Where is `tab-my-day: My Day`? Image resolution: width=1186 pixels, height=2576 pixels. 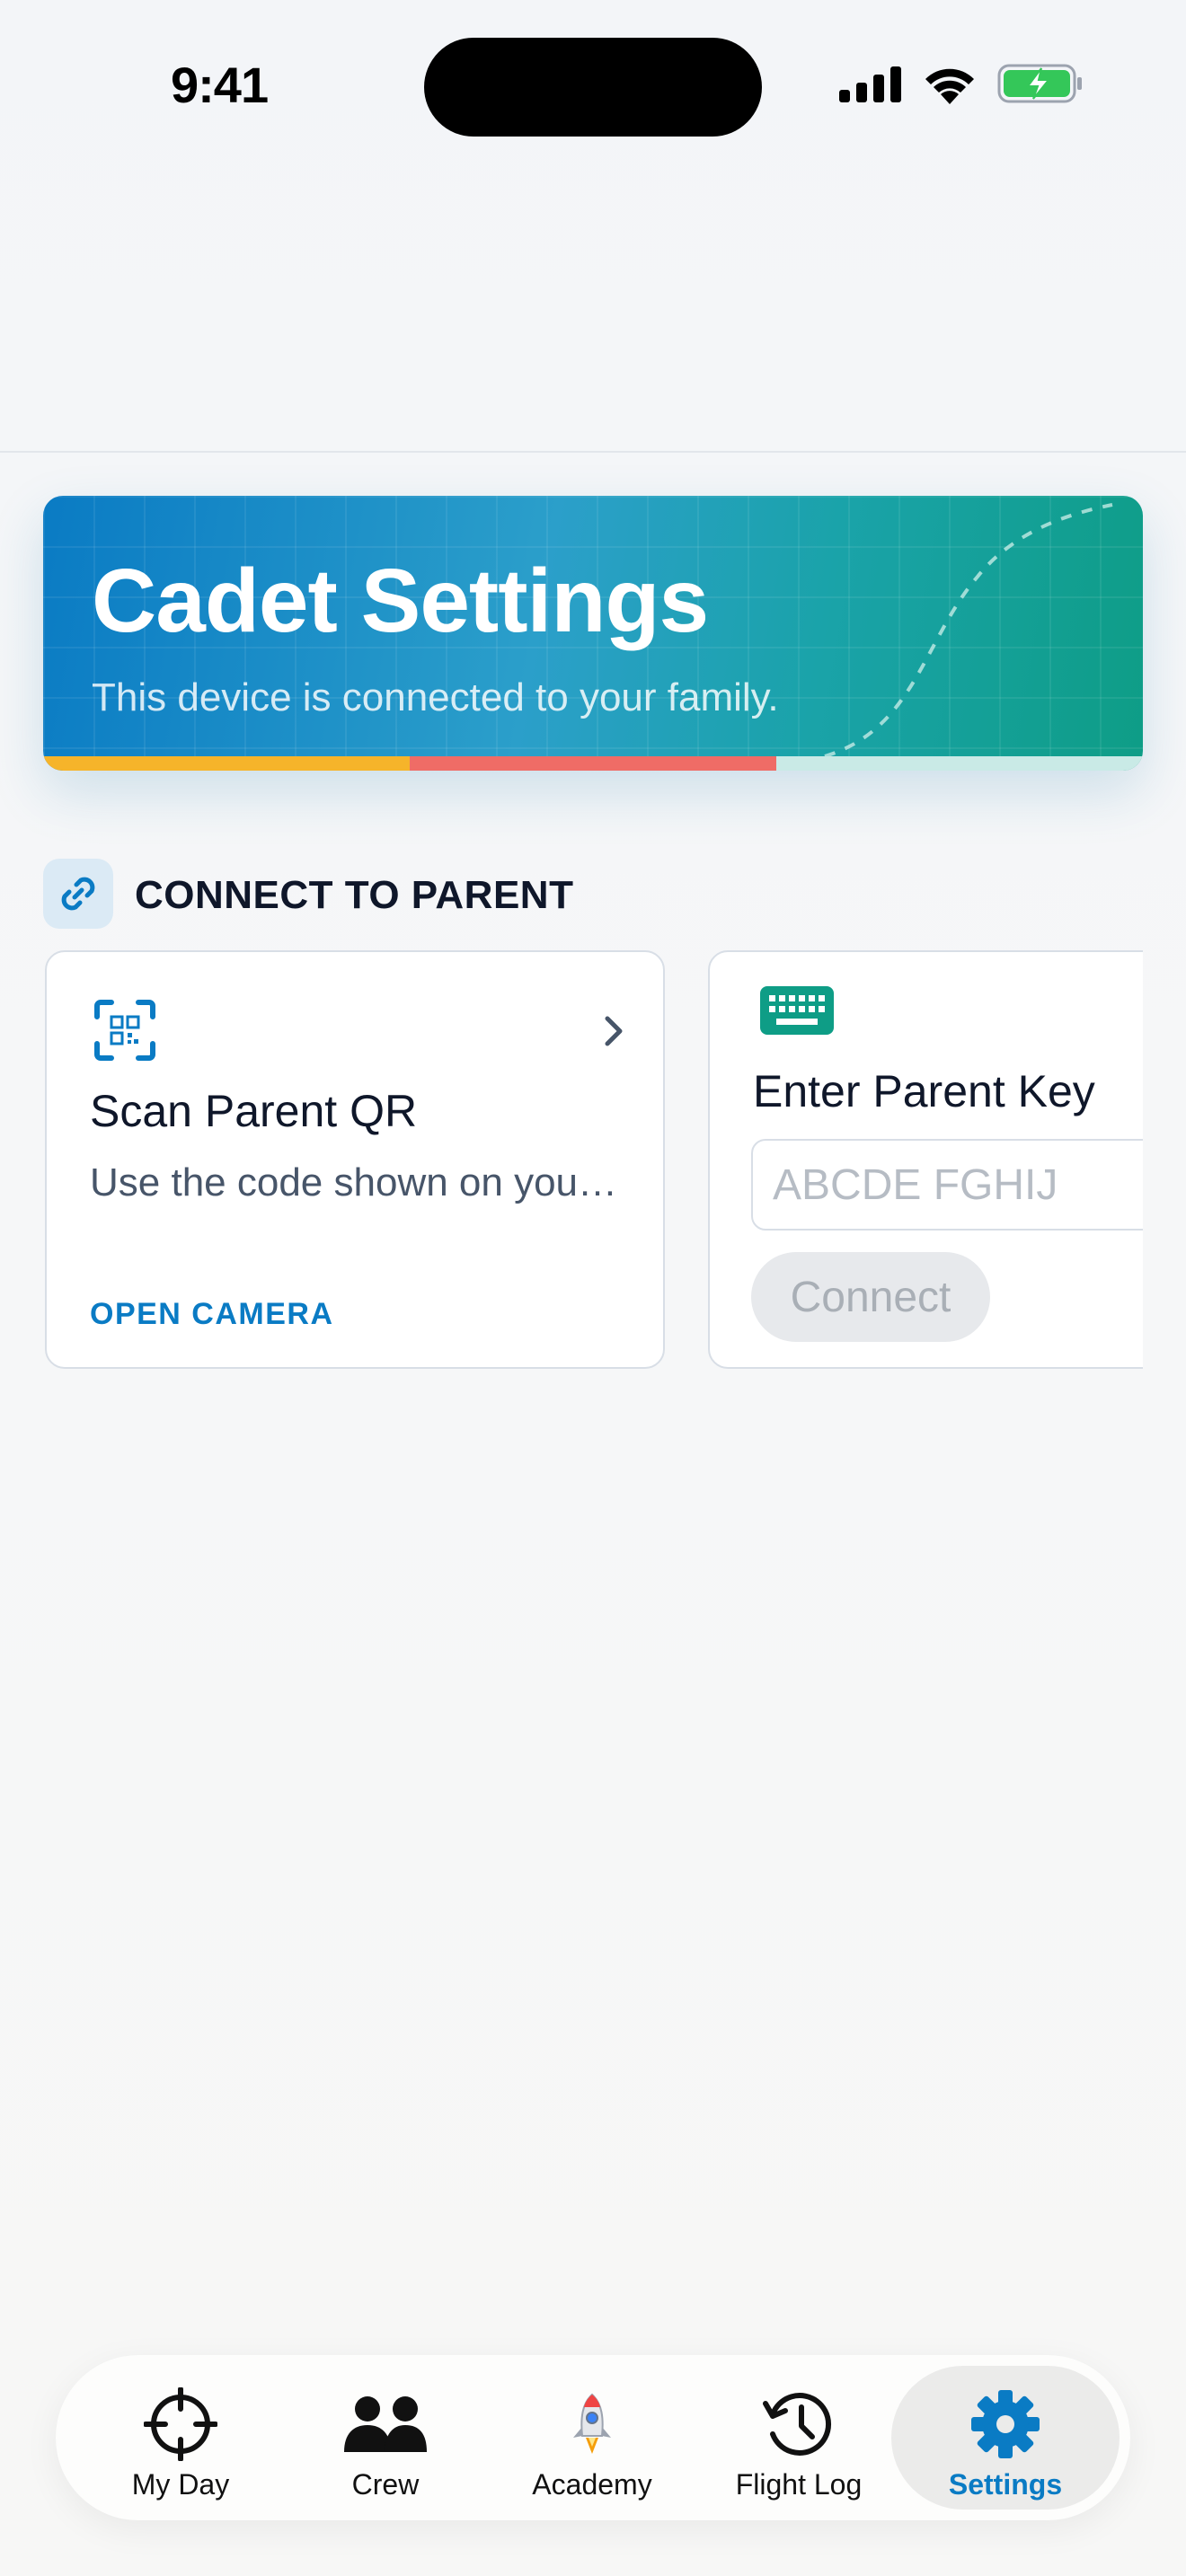
tab-my-day: My Day is located at coordinates (180, 2438).